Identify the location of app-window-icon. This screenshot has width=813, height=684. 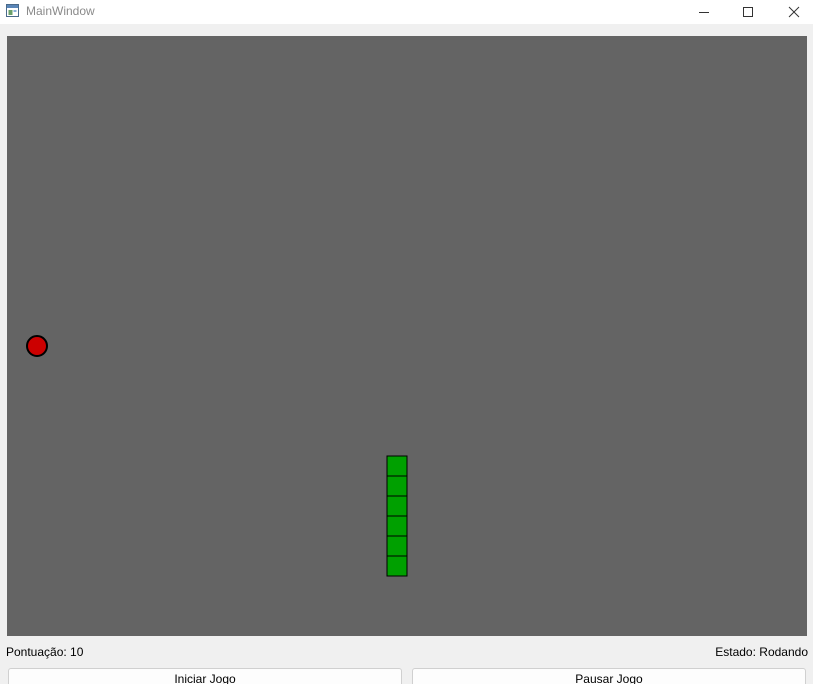
(12, 10).